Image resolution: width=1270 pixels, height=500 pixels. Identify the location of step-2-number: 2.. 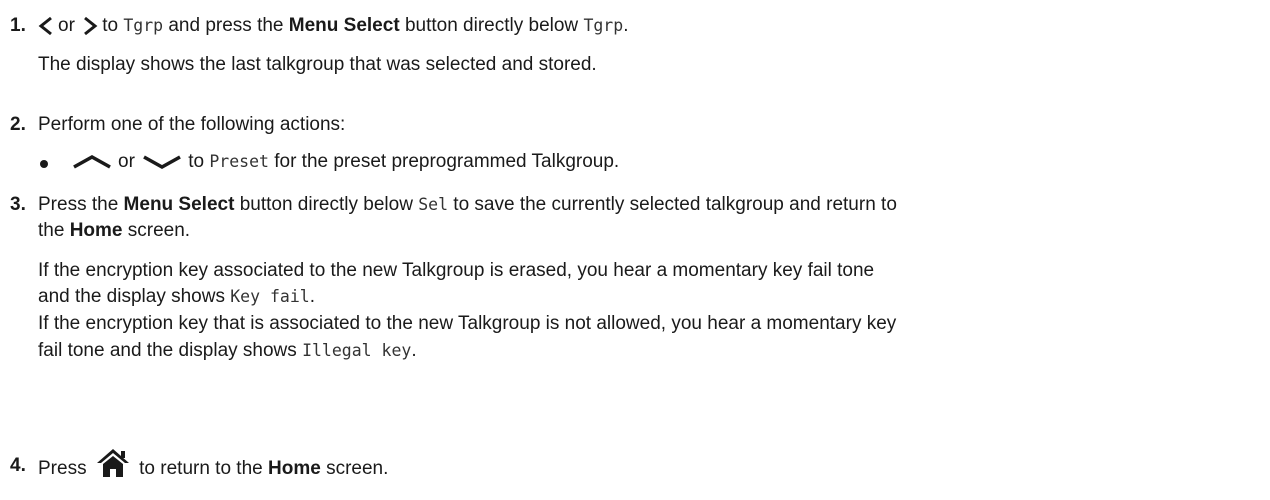
(18, 124).